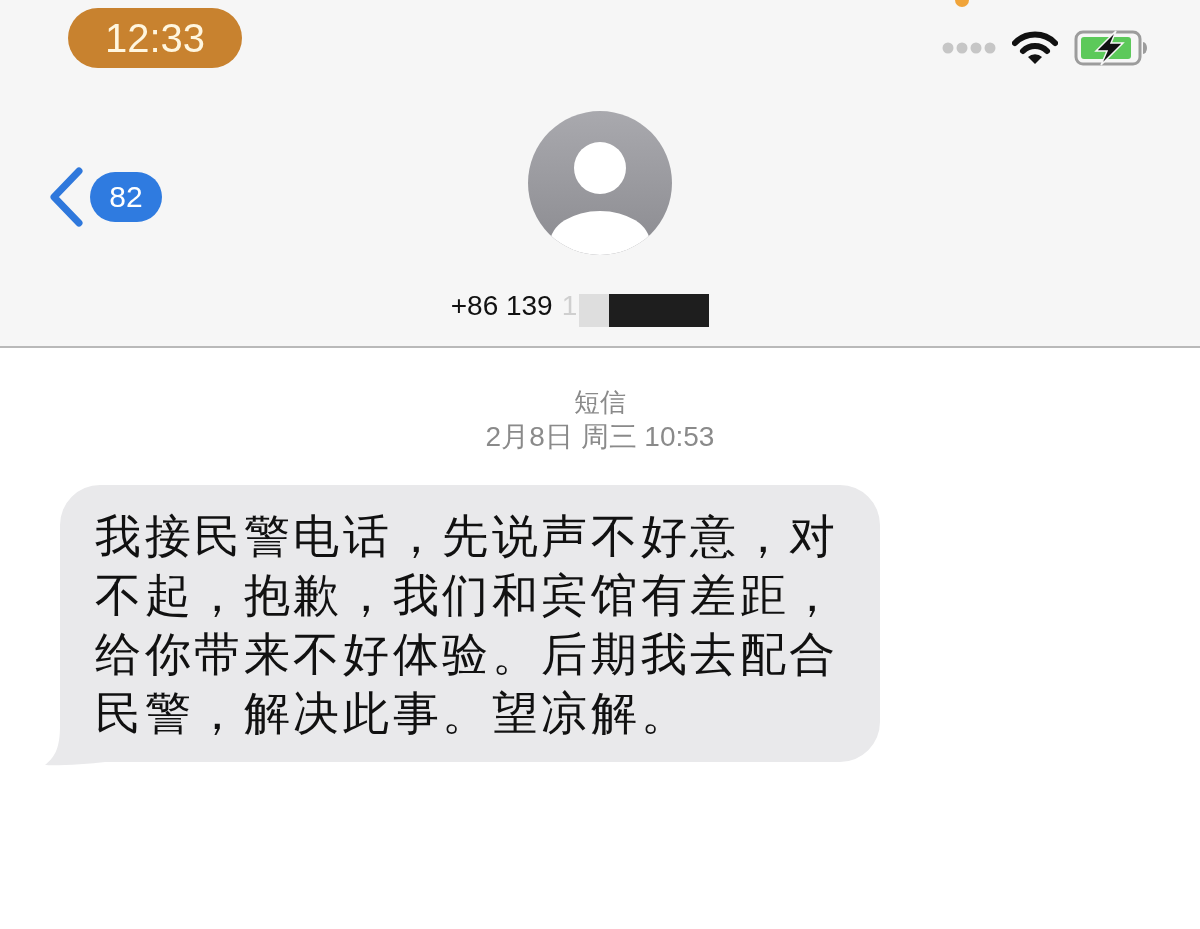  Describe the element at coordinates (1112, 48) in the screenshot. I see `battery-charging-icon` at that location.